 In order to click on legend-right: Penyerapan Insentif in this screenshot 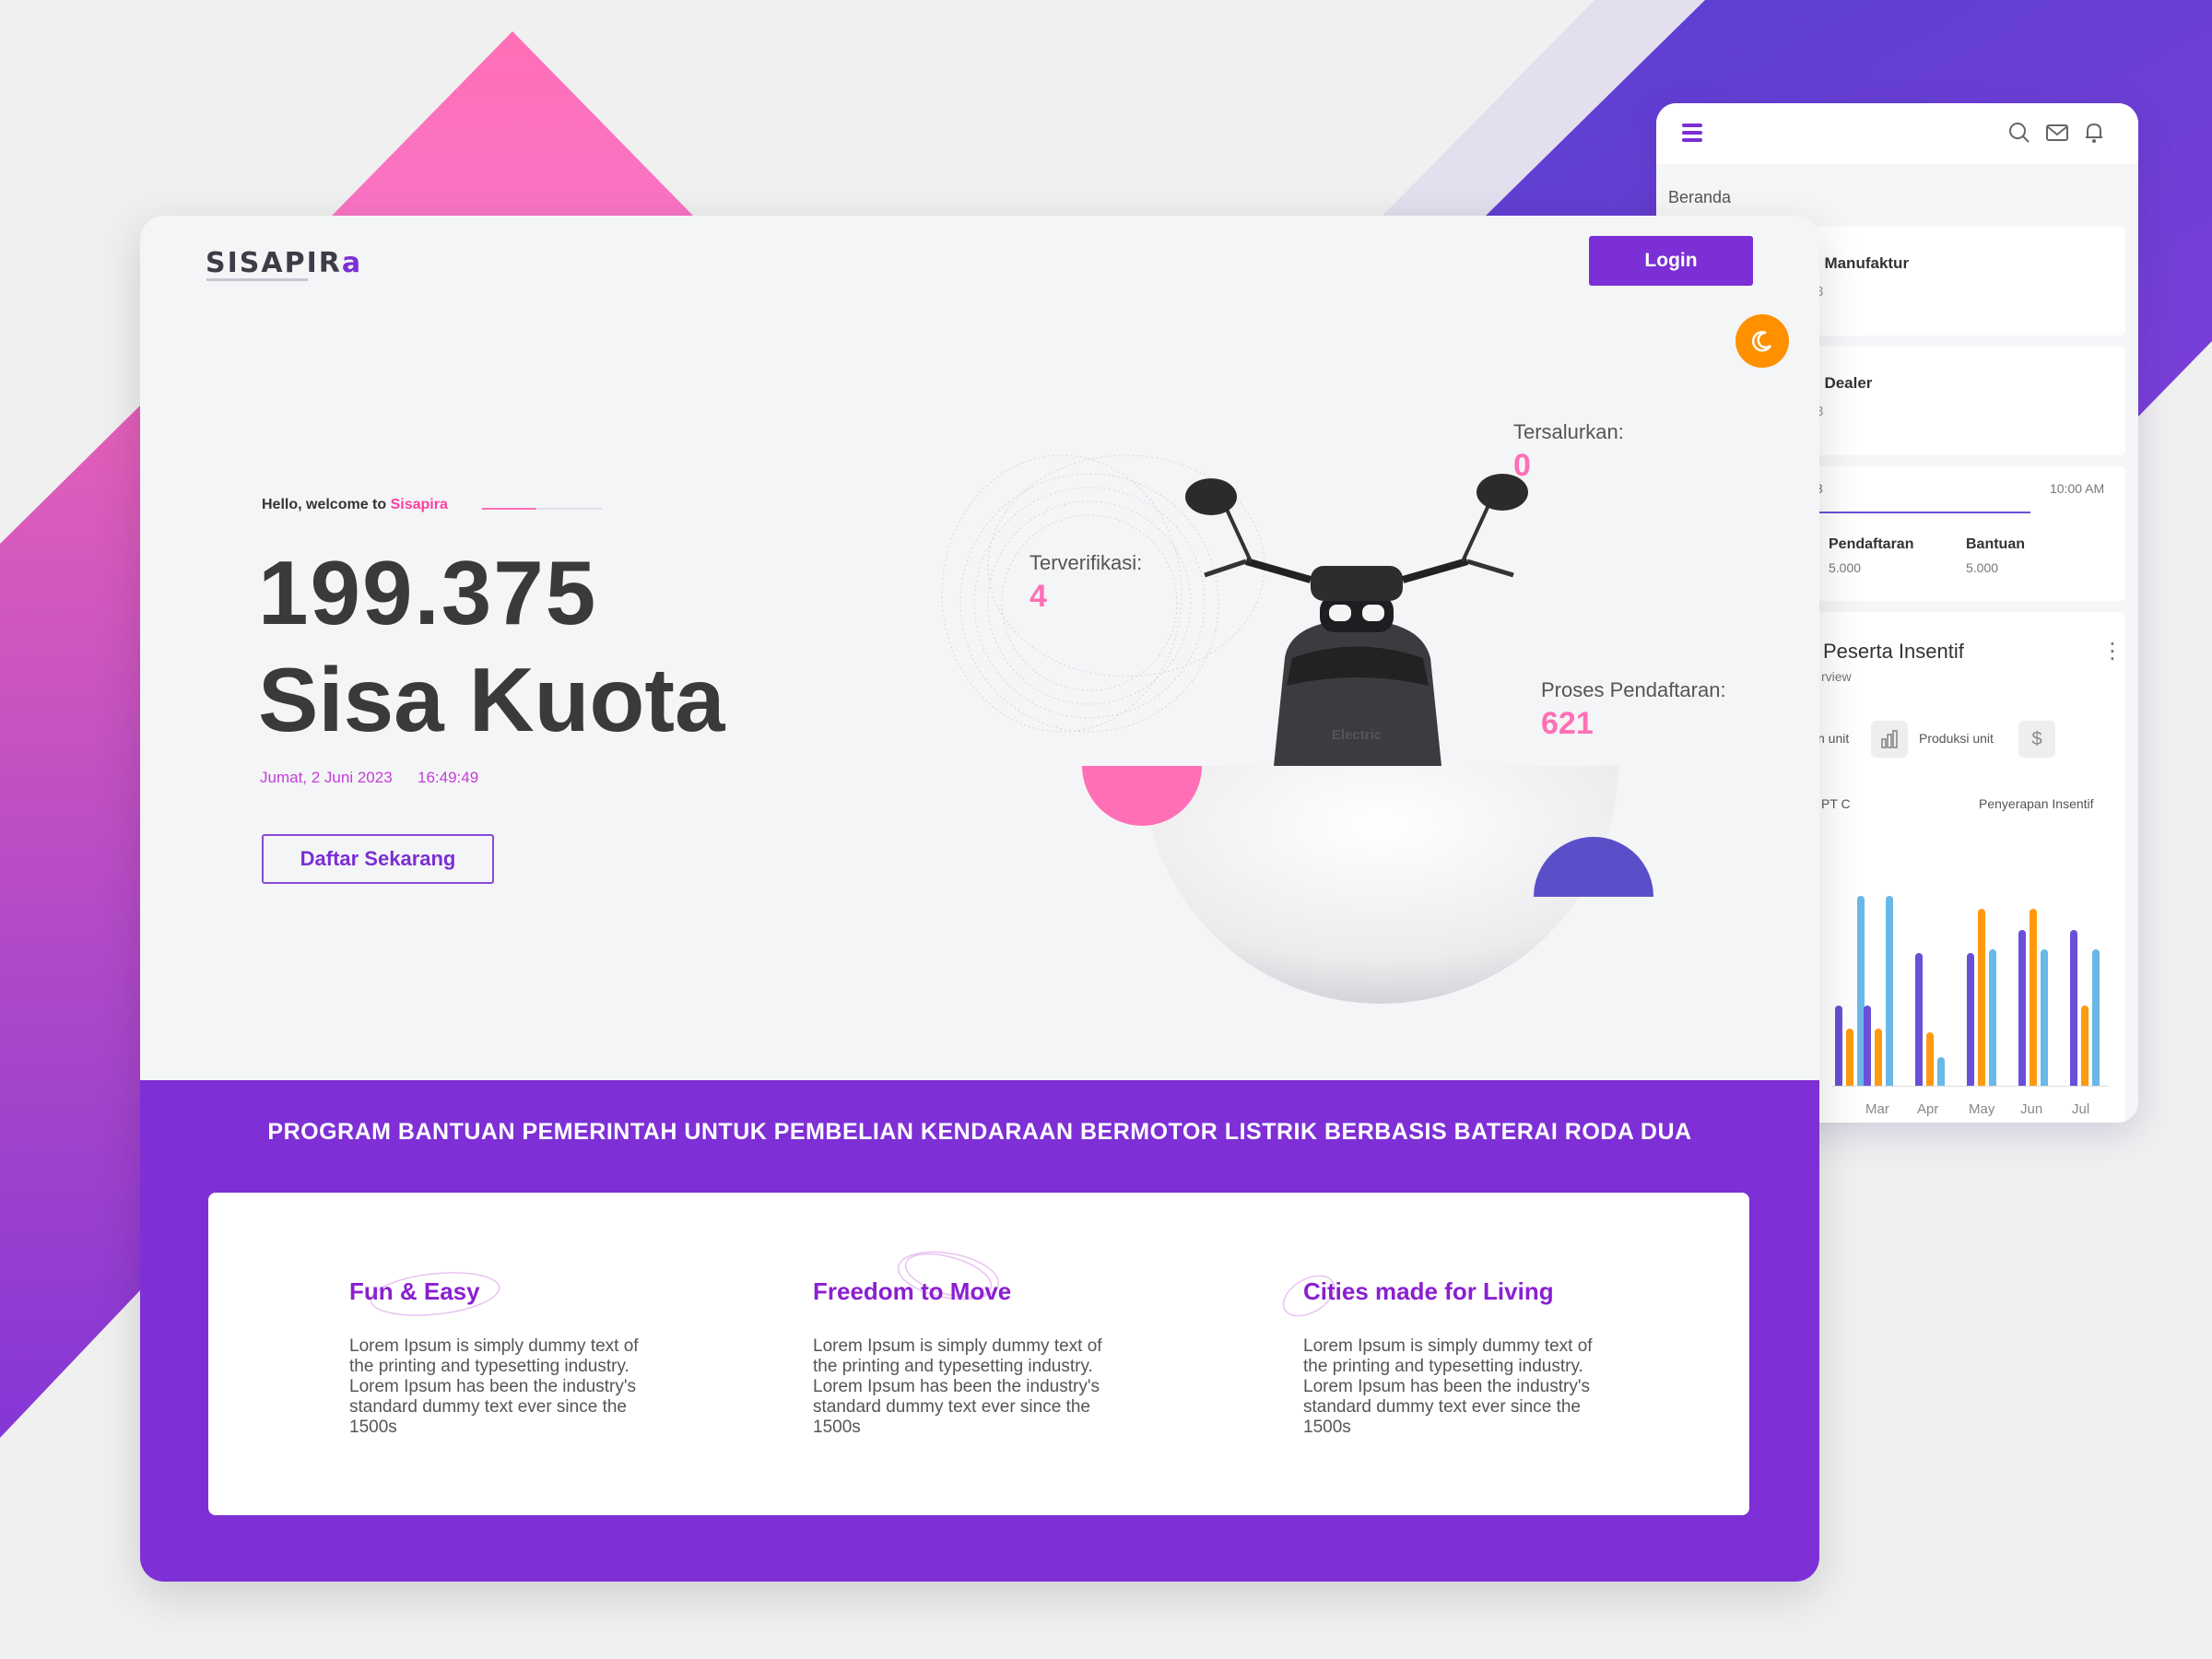, I will do `click(2036, 803)`.